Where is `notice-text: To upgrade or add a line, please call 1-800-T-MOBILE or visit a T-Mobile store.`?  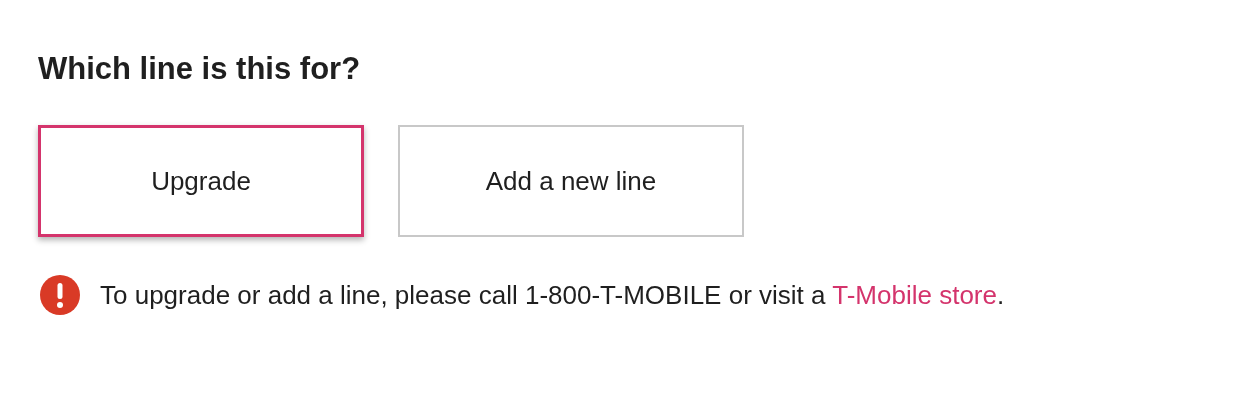 notice-text: To upgrade or add a line, please call 1-800-T-MOBILE or visit a T-Mobile store. is located at coordinates (553, 296).